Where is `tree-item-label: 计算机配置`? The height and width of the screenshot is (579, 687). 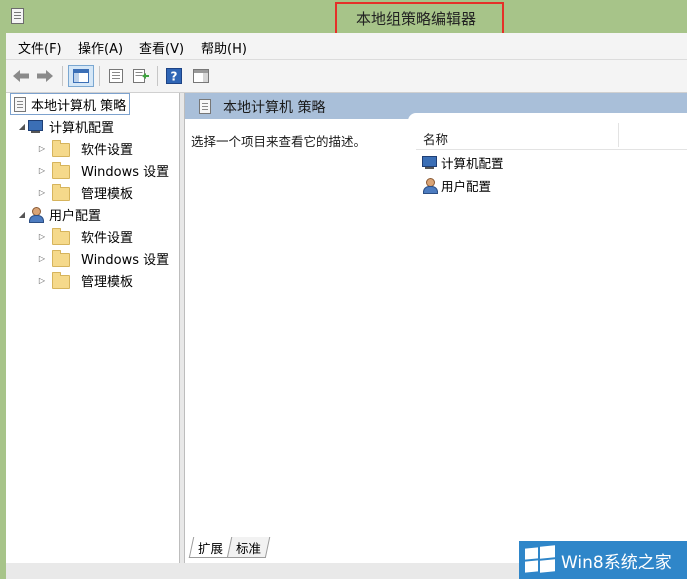
tree-item-label: 计算机配置 is located at coordinates (82, 128).